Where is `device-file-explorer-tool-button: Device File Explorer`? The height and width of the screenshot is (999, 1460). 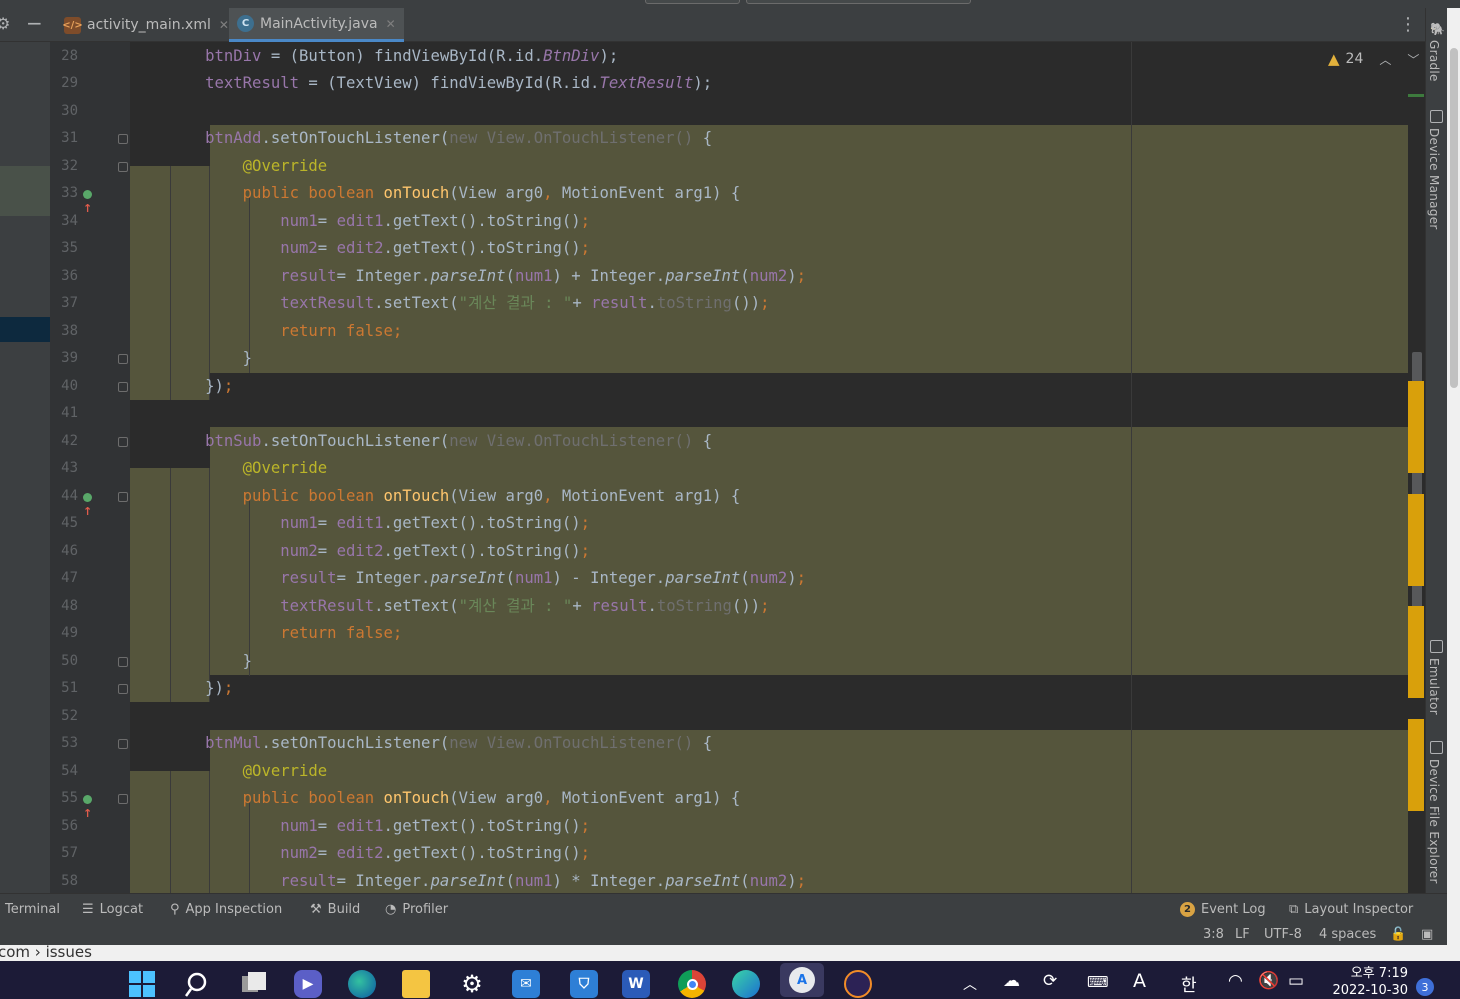
device-file-explorer-tool-button: Device File Explorer is located at coordinates (1434, 821).